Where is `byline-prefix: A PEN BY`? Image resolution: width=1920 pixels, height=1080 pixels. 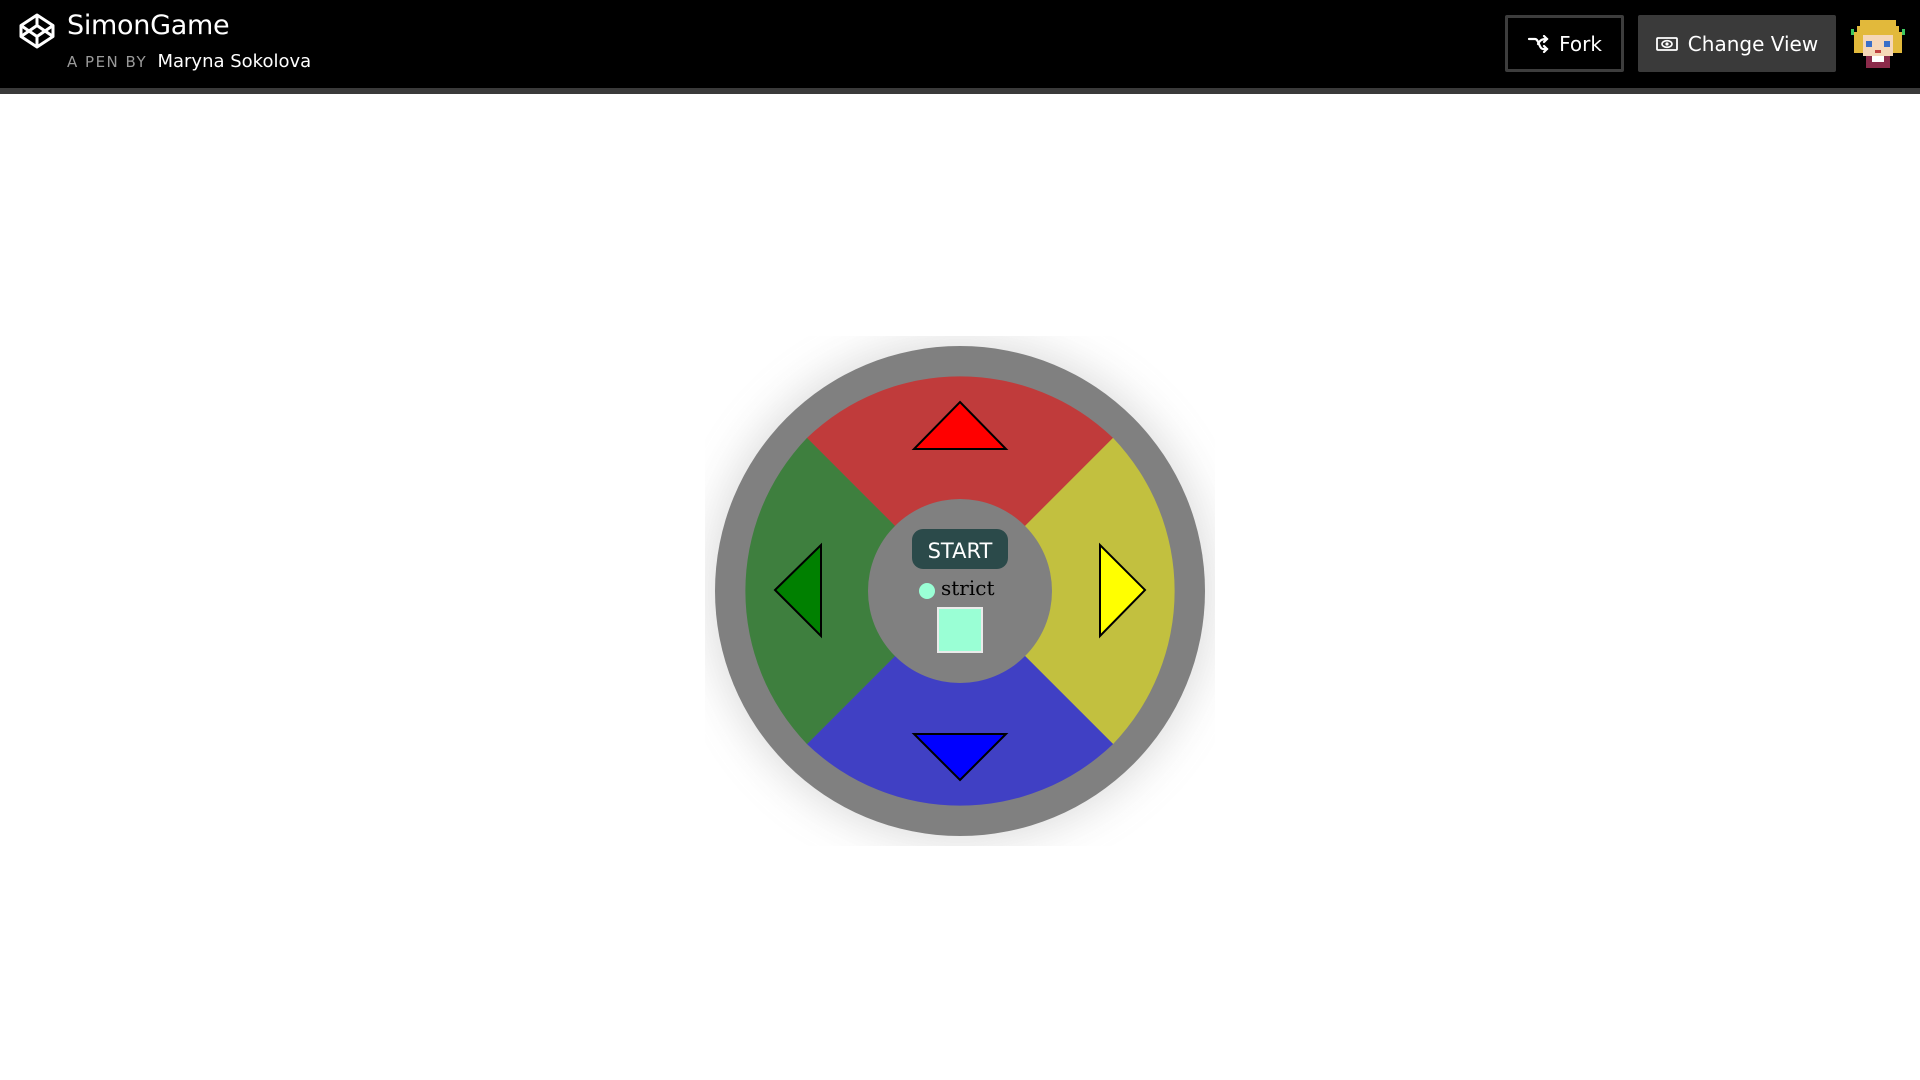
byline-prefix: A PEN BY is located at coordinates (107, 62).